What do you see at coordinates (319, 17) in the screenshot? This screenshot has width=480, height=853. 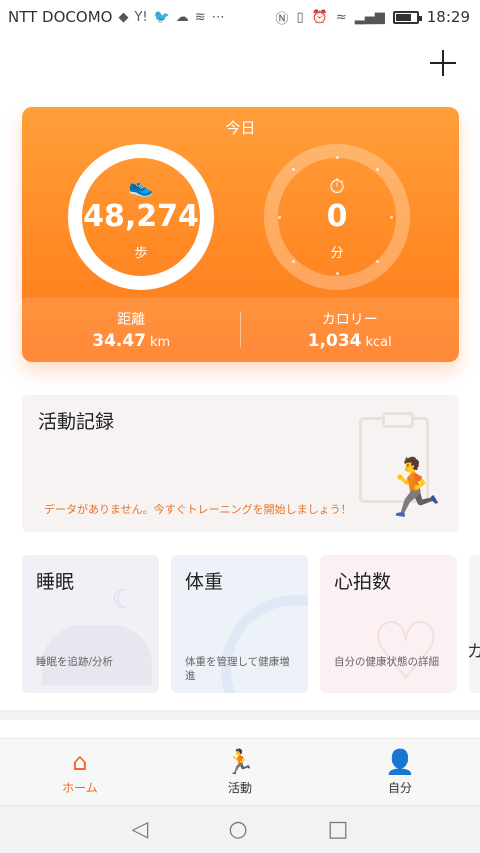 I see `alarm-icon: ⏰` at bounding box center [319, 17].